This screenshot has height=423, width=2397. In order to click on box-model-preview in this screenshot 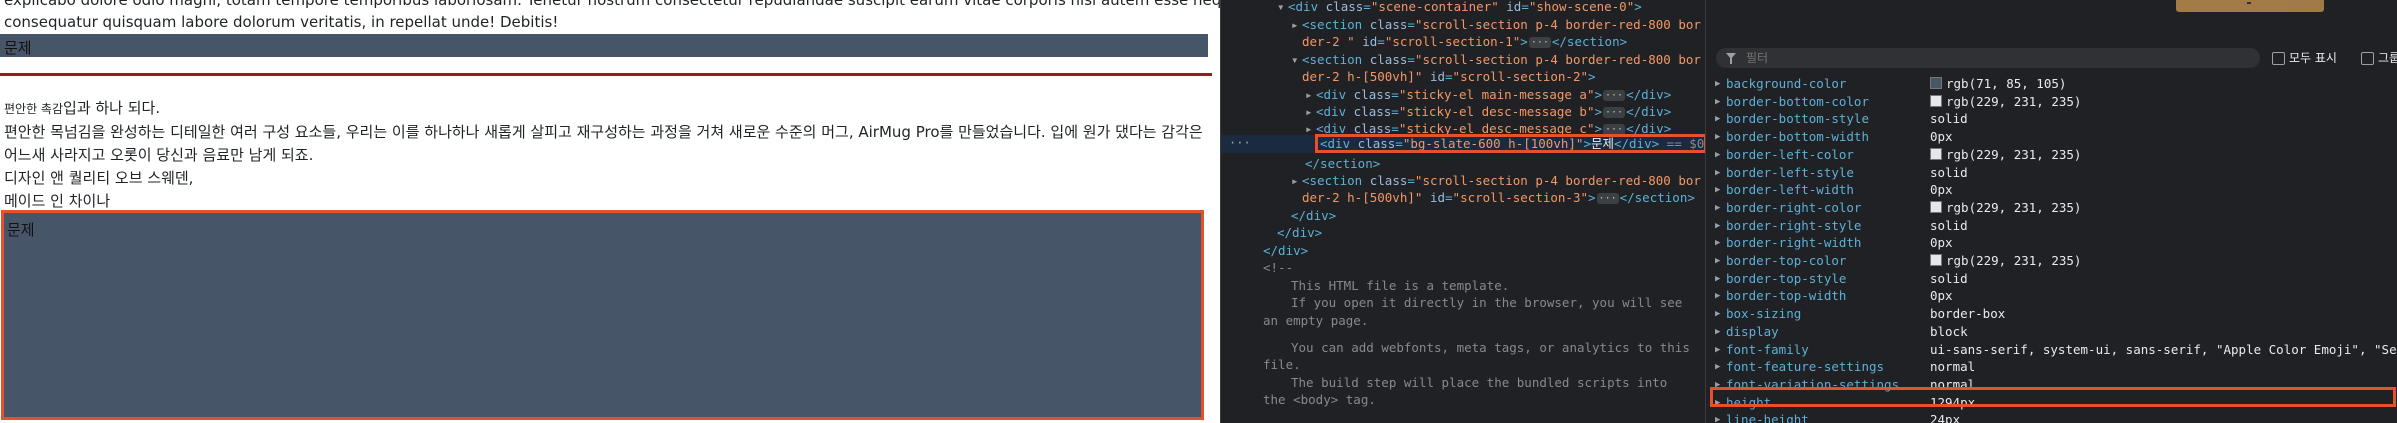, I will do `click(2250, 6)`.